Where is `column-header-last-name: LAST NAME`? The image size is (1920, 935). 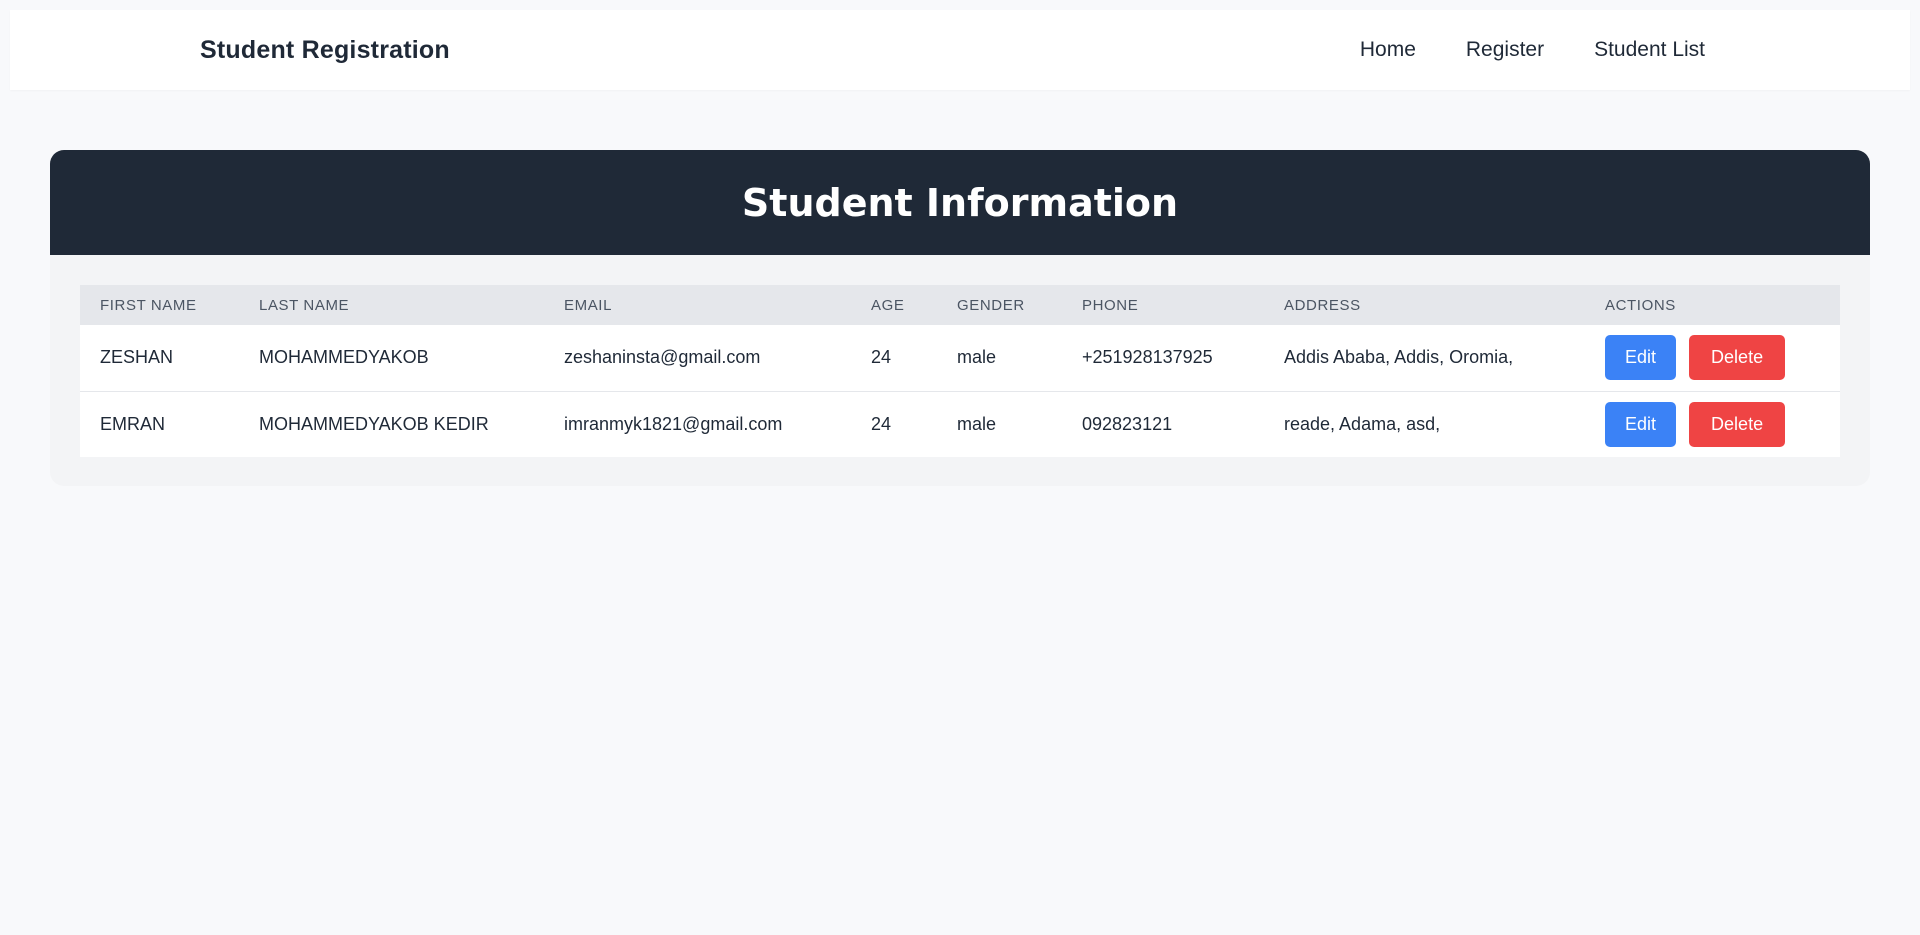 column-header-last-name: LAST NAME is located at coordinates (304, 305).